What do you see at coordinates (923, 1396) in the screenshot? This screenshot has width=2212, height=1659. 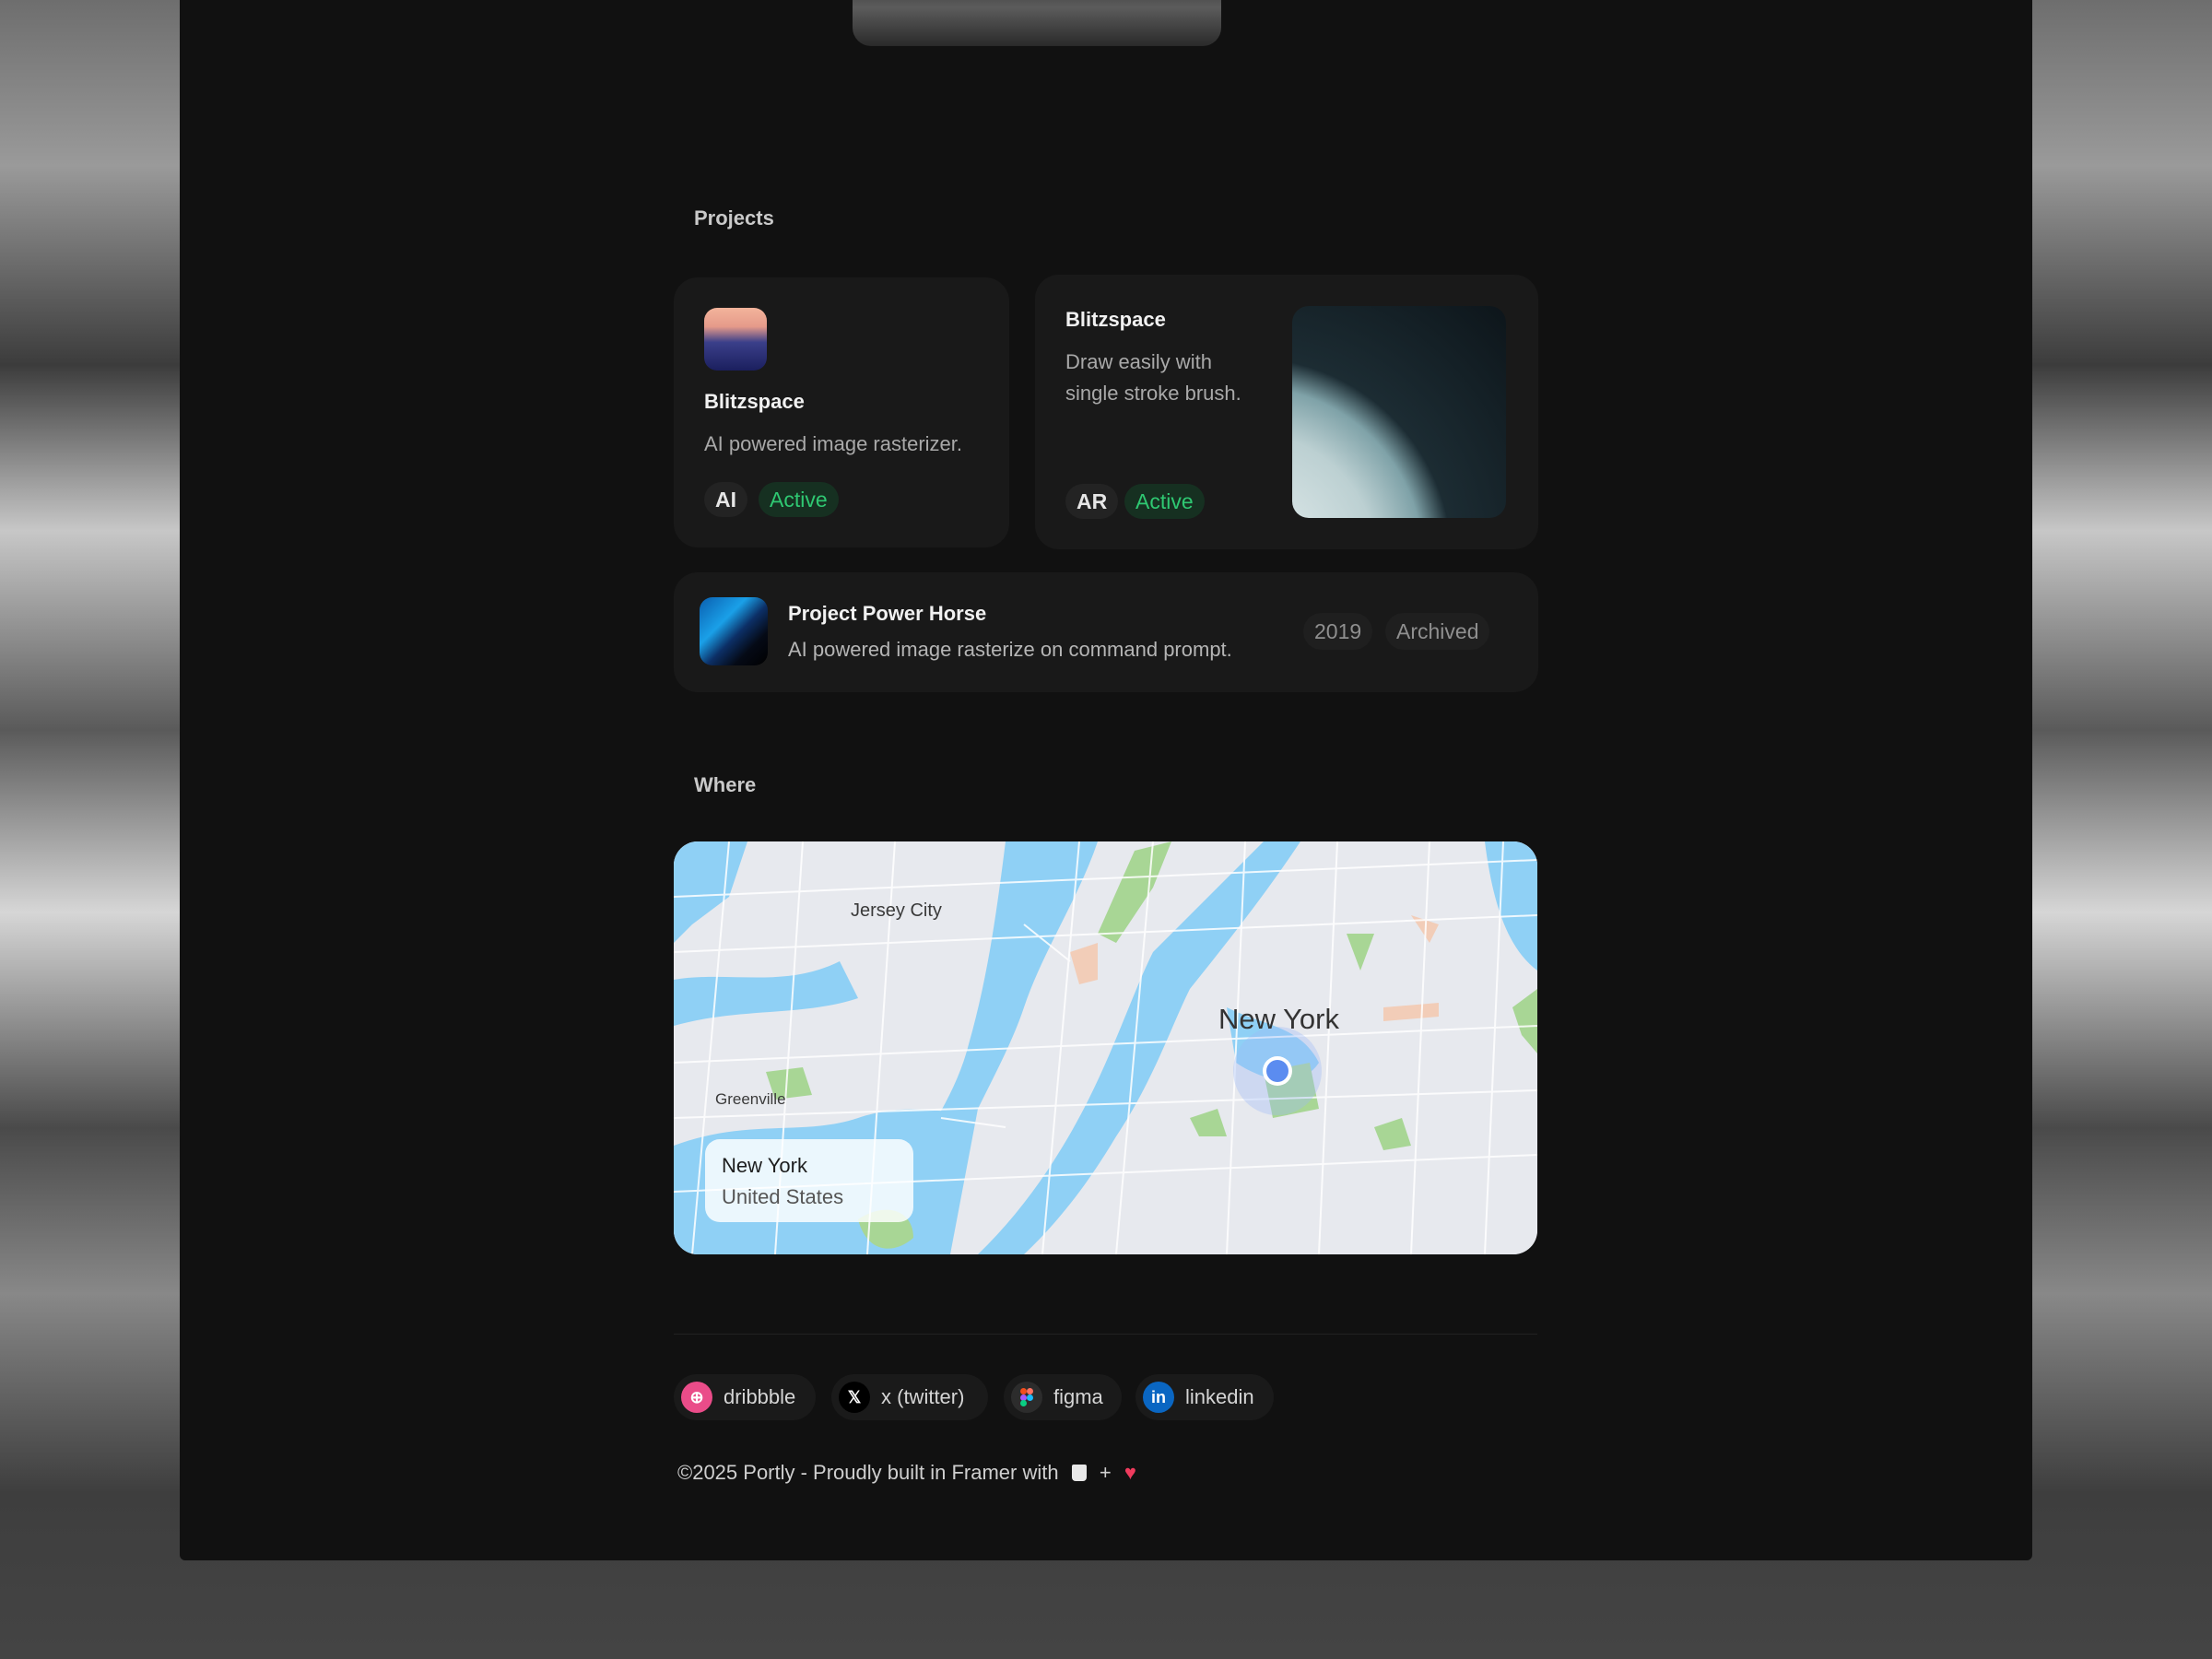 I see `social-label: x (twitter)` at bounding box center [923, 1396].